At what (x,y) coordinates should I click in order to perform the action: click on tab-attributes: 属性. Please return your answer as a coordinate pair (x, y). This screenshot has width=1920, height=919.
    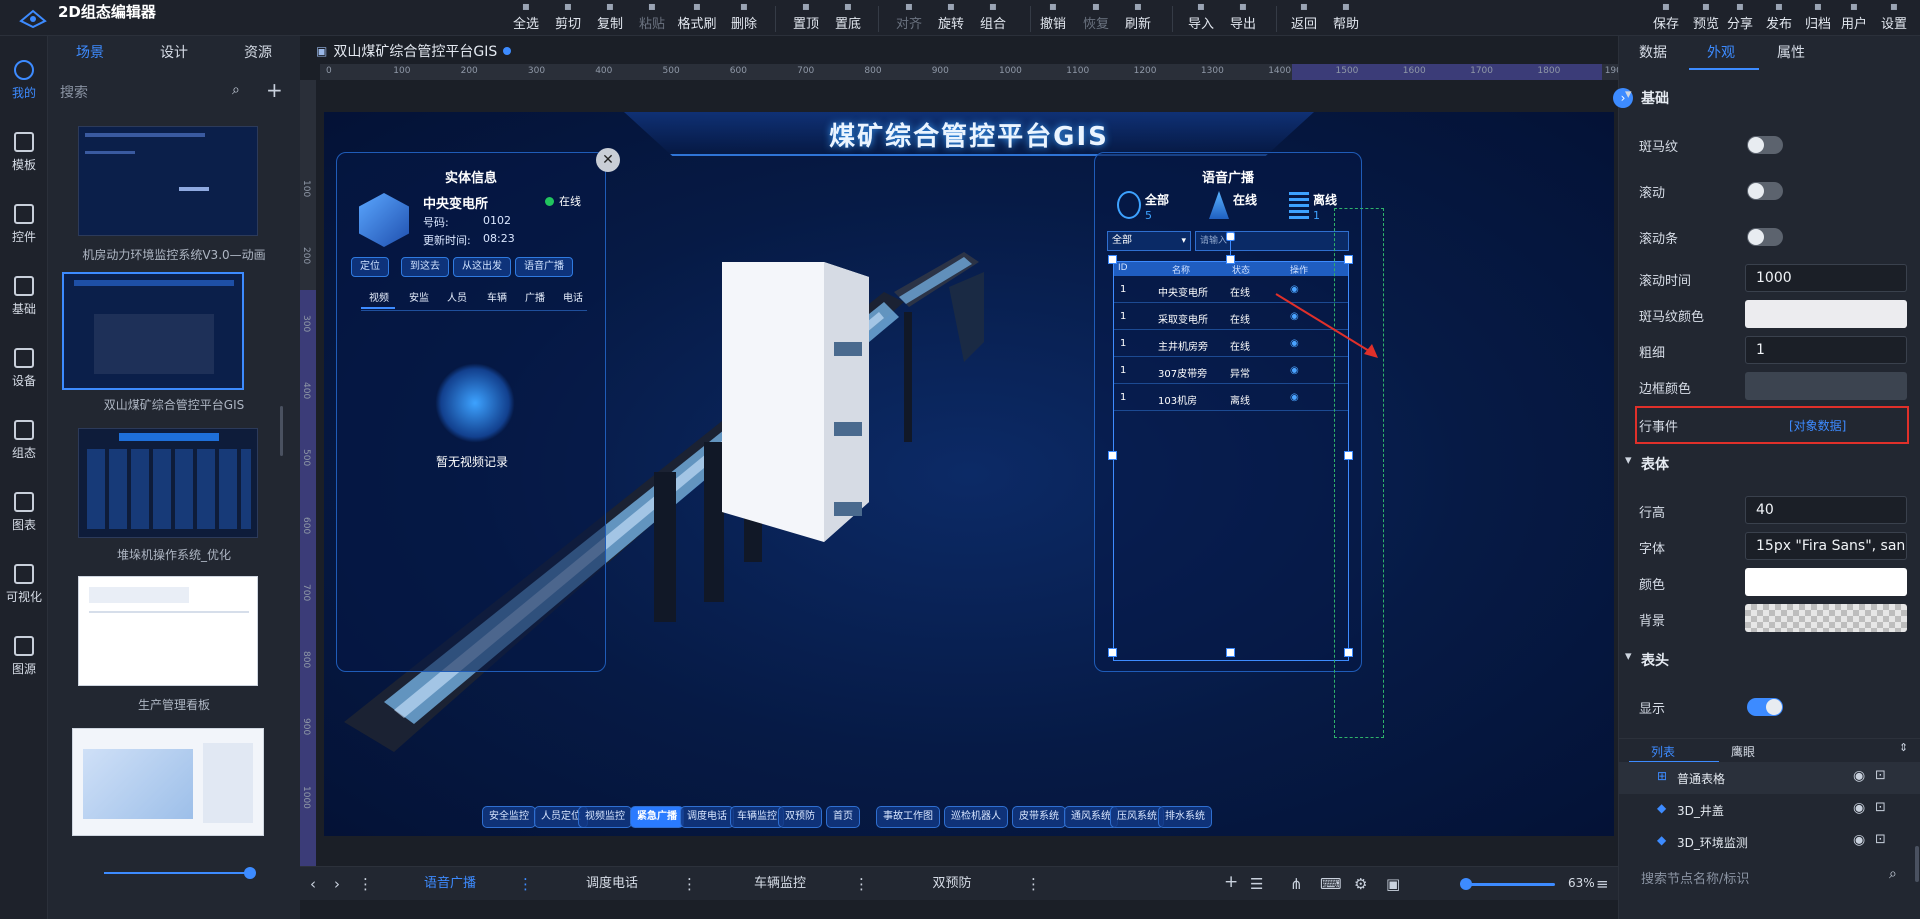
    Looking at the image, I should click on (1791, 53).